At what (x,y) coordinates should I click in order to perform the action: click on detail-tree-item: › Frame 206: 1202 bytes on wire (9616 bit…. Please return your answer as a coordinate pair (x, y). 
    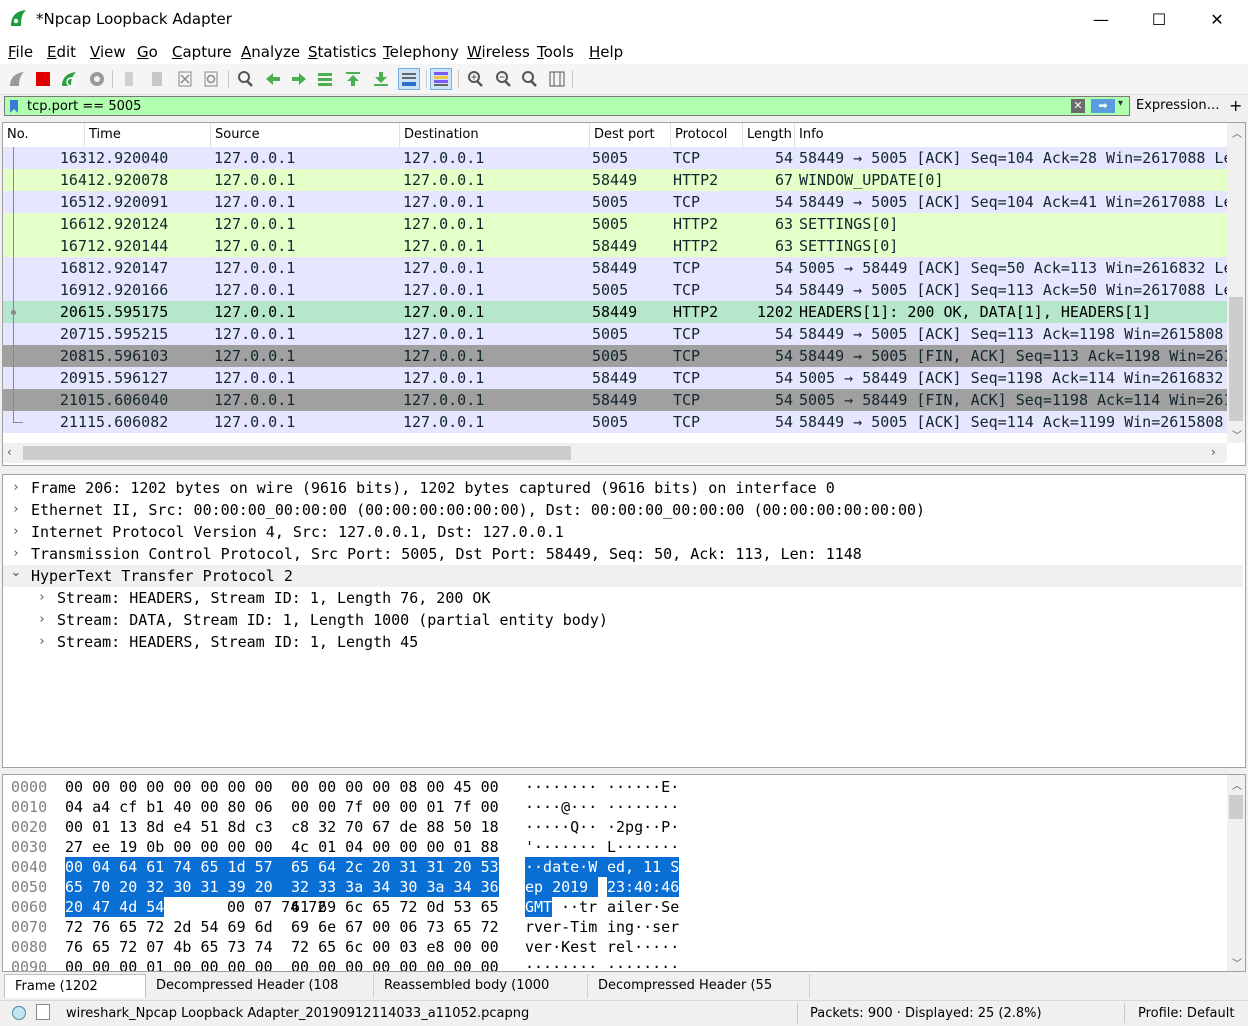
    Looking at the image, I should click on (623, 488).